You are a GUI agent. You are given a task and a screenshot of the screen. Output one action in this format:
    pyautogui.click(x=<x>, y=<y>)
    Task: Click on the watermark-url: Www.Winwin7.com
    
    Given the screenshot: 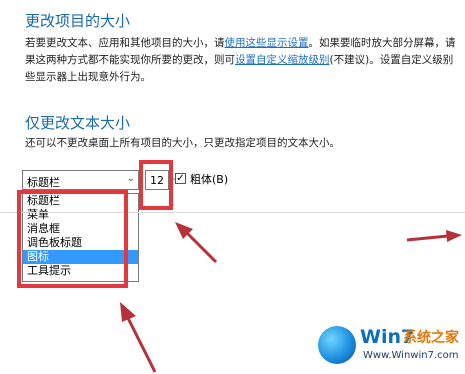 What is the action you would take?
    pyautogui.click(x=411, y=355)
    